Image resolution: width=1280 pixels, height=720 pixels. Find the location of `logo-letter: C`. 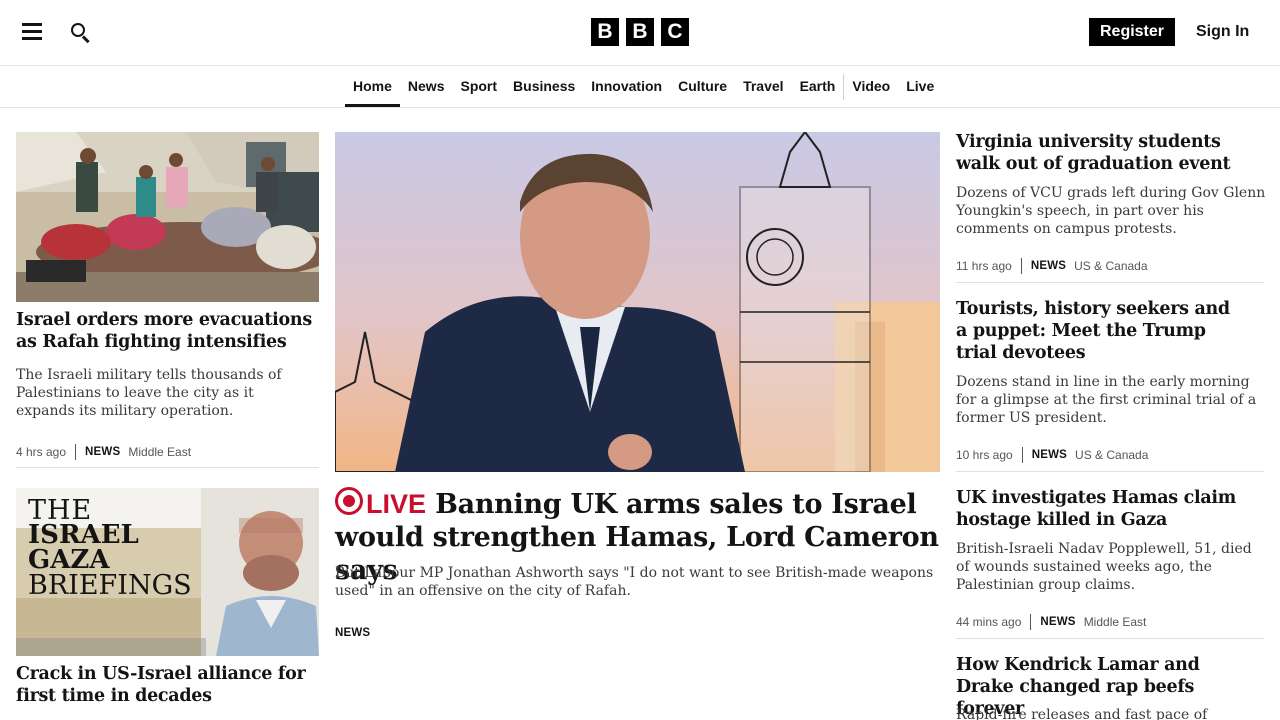

logo-letter: C is located at coordinates (675, 32).